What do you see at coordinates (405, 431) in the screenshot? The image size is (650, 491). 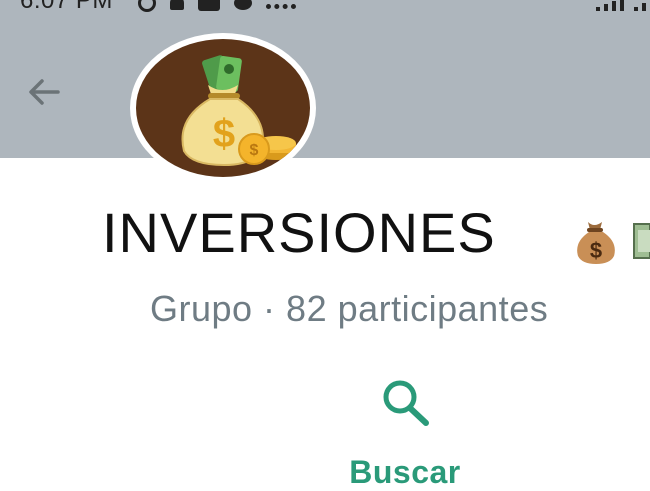 I see `search-button: Buscar` at bounding box center [405, 431].